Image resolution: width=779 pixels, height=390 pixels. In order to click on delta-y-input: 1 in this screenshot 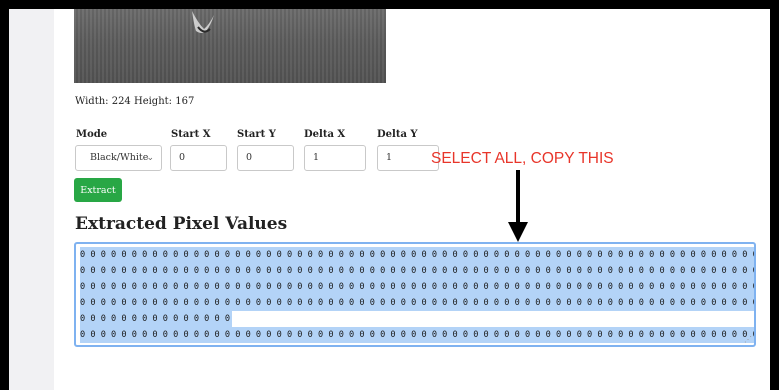, I will do `click(408, 158)`.